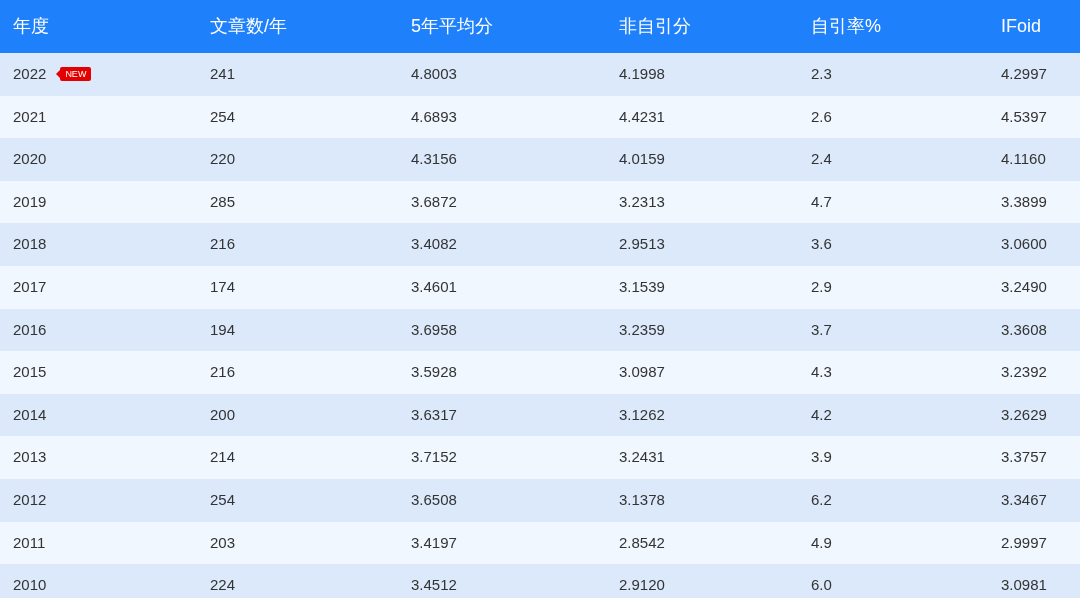 This screenshot has height=598, width=1080. Describe the element at coordinates (30, 500) in the screenshot. I see `table-cell-text: 2012` at that location.